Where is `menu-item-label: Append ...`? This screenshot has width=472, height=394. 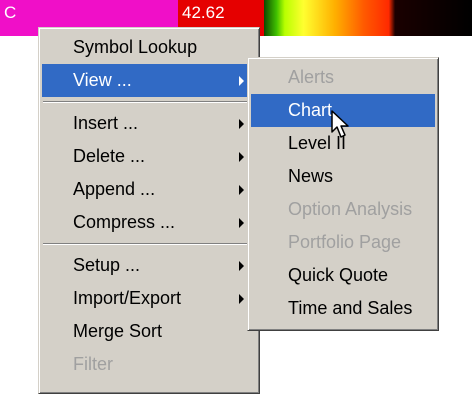
menu-item-label: Append ... is located at coordinates (114, 189).